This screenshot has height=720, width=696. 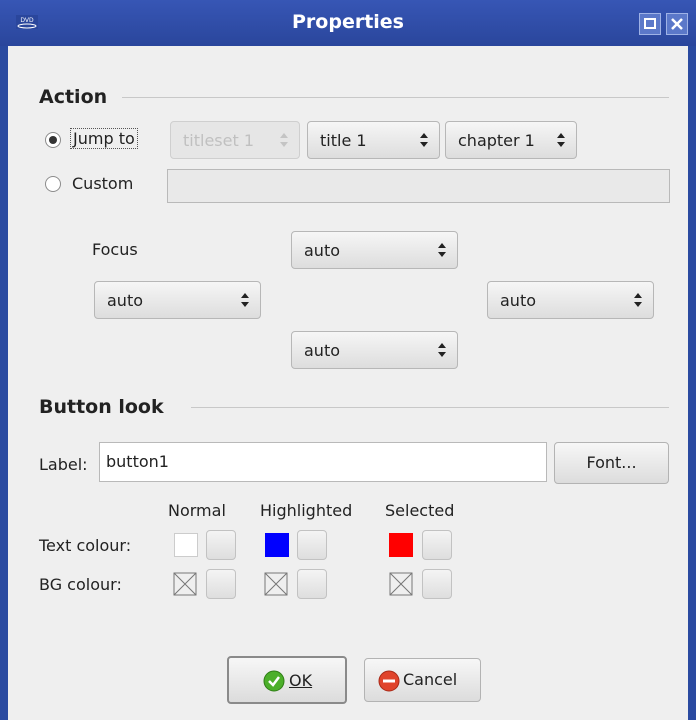 I want to click on focus-down-value: auto, so click(x=322, y=350).